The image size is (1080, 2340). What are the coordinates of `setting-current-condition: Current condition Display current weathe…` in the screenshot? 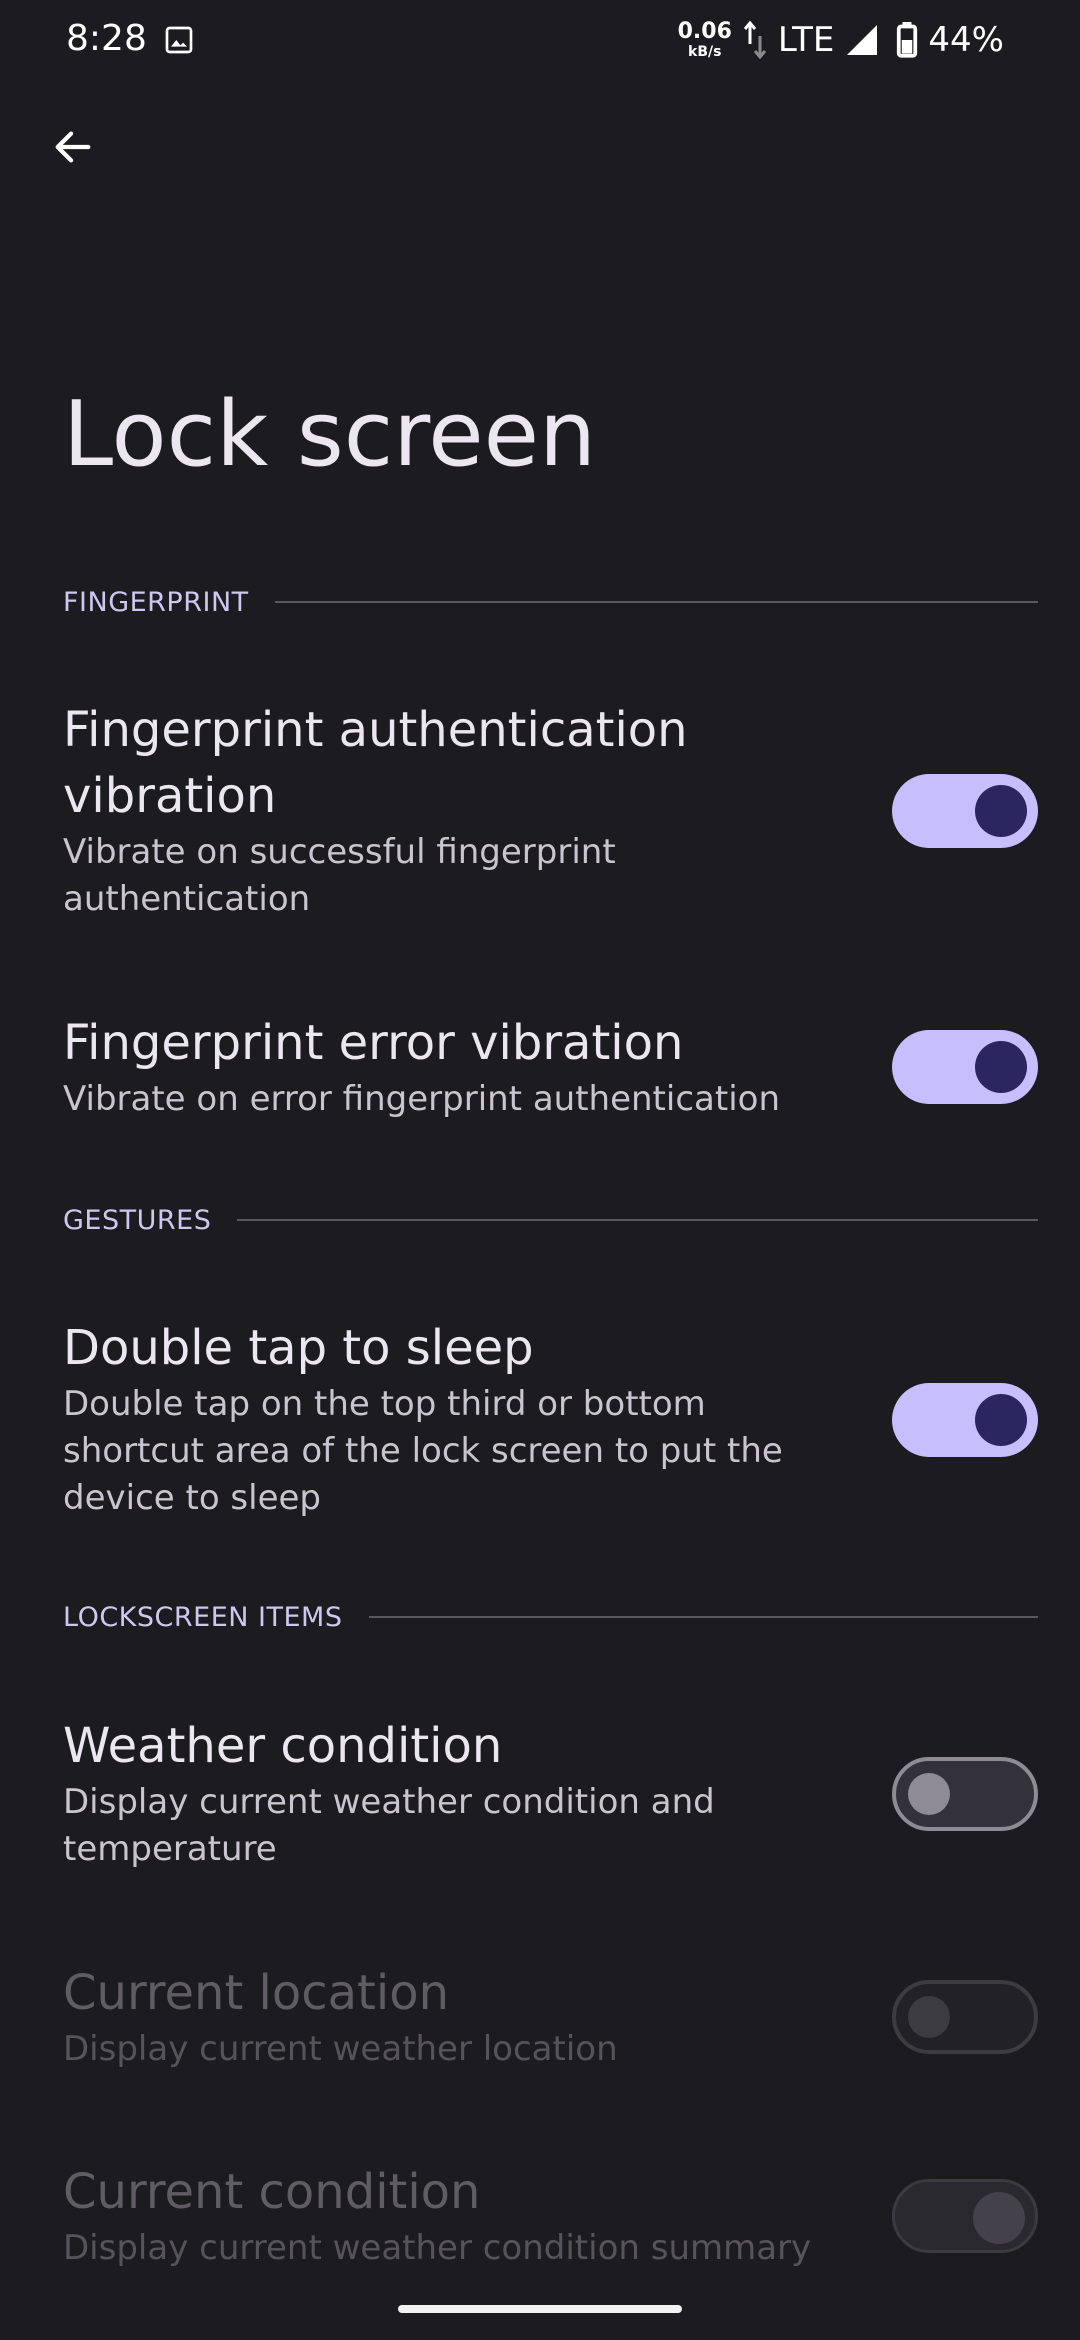 It's located at (550, 2215).